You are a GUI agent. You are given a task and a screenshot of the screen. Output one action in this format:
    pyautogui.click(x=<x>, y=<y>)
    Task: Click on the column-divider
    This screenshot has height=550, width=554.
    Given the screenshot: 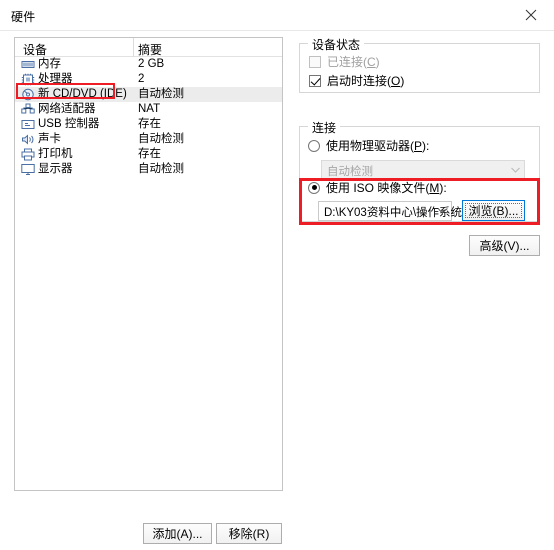 What is the action you would take?
    pyautogui.click(x=133, y=47)
    